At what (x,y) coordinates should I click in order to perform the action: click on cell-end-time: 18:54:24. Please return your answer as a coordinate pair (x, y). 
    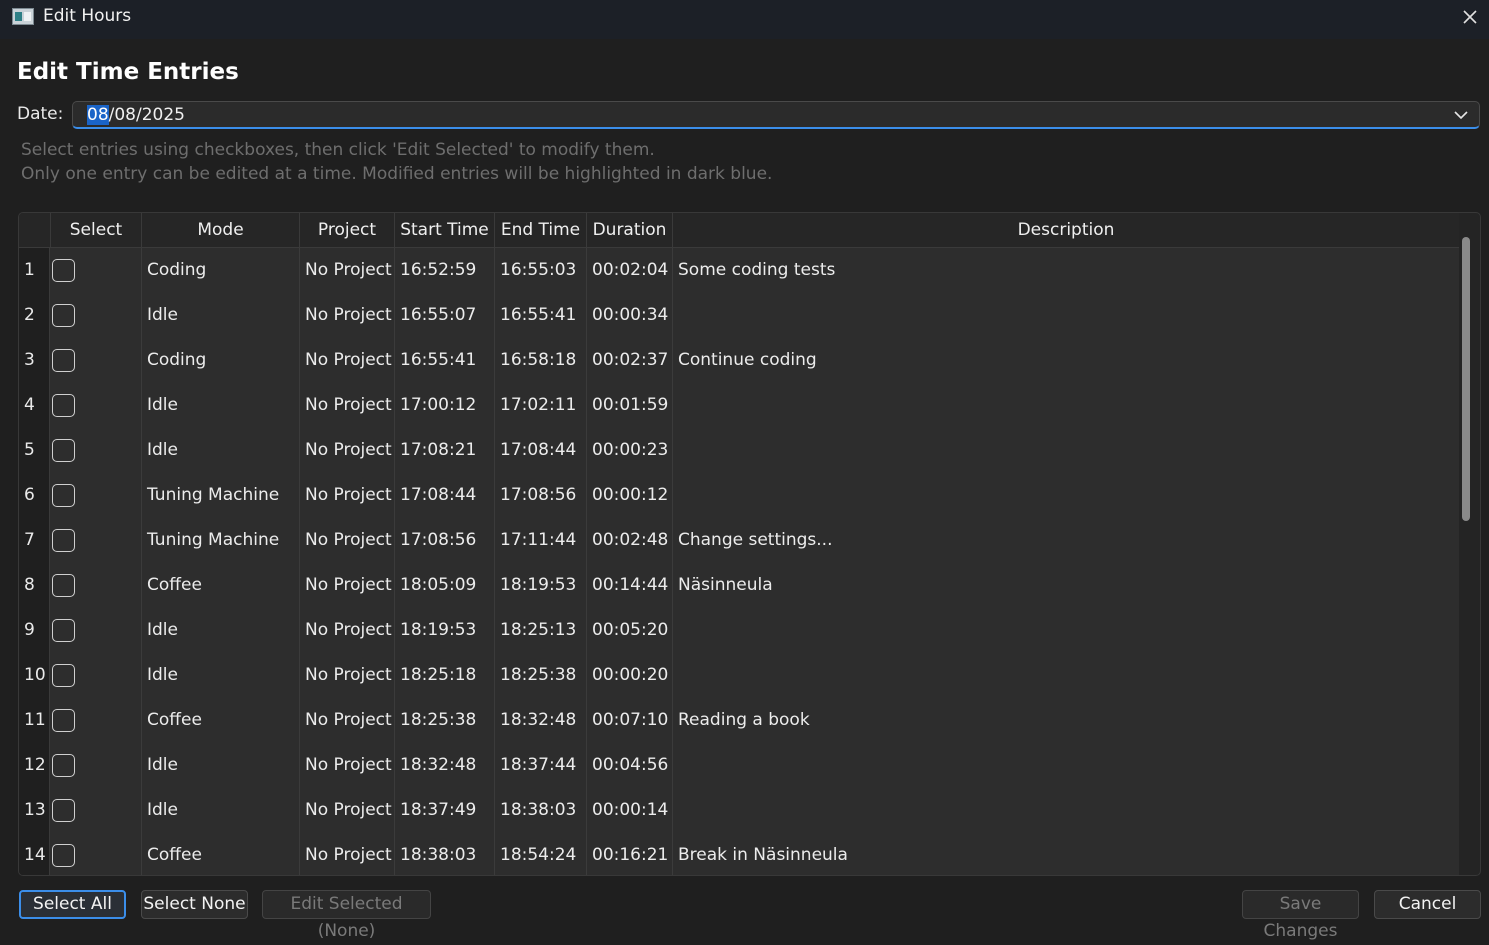
    Looking at the image, I should click on (540, 854).